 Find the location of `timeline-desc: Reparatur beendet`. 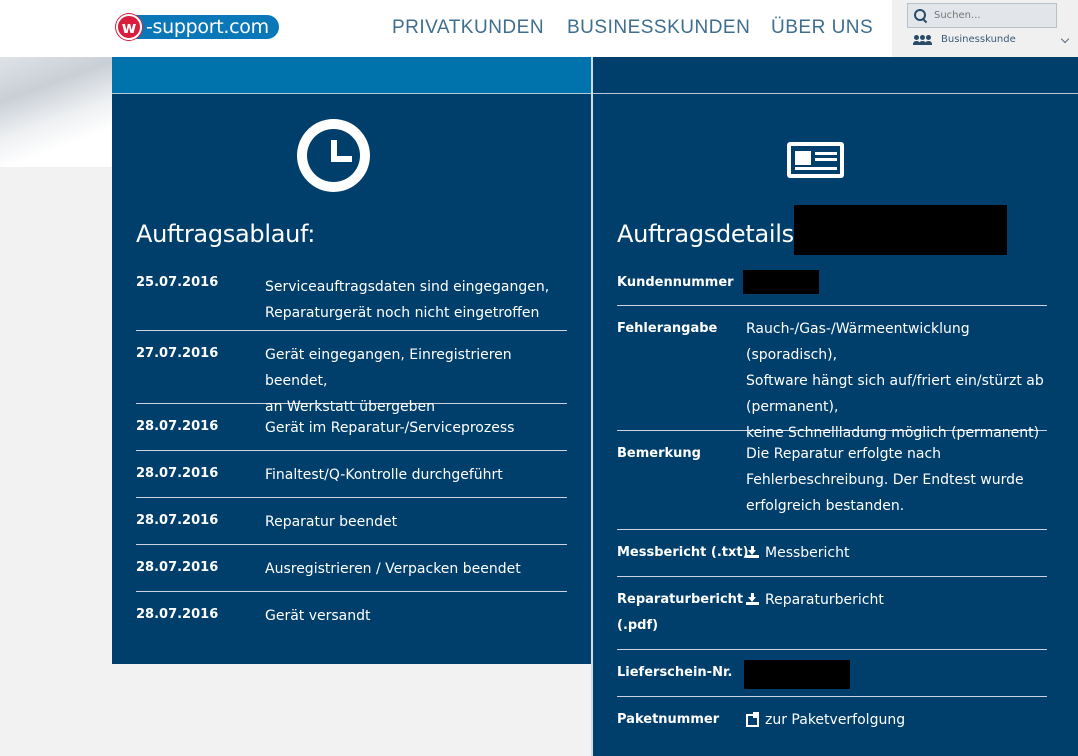

timeline-desc: Reparatur beendet is located at coordinates (331, 522).